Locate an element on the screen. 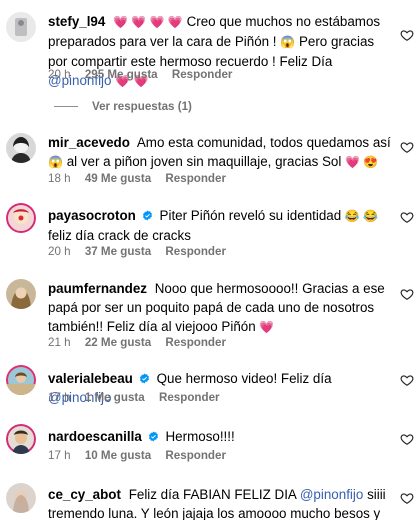 The image size is (420, 520). comment-username: payasocroton is located at coordinates (92, 215).